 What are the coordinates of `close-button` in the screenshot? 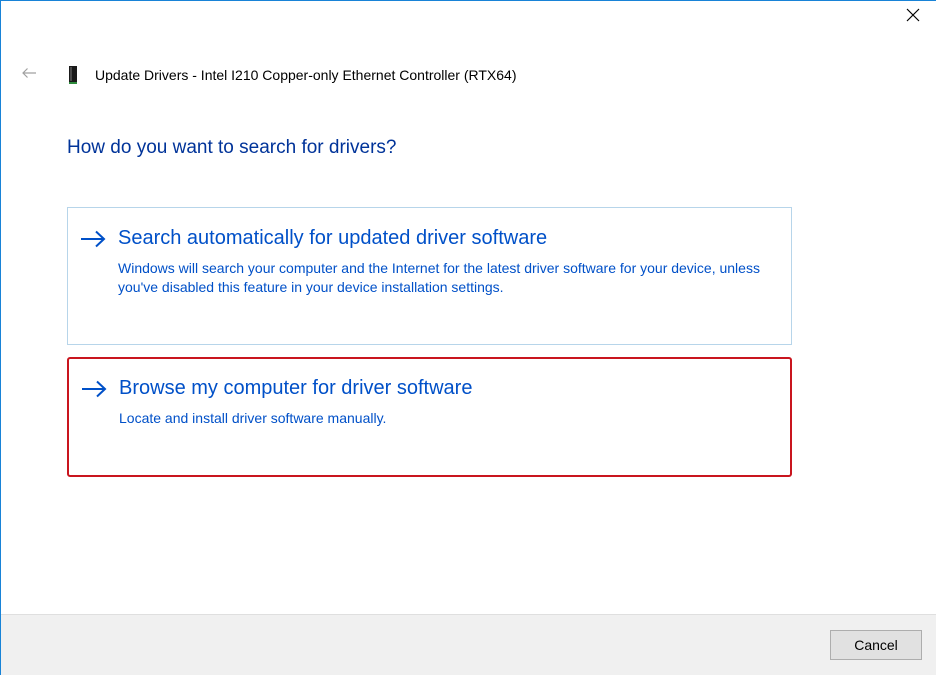 It's located at (913, 17).